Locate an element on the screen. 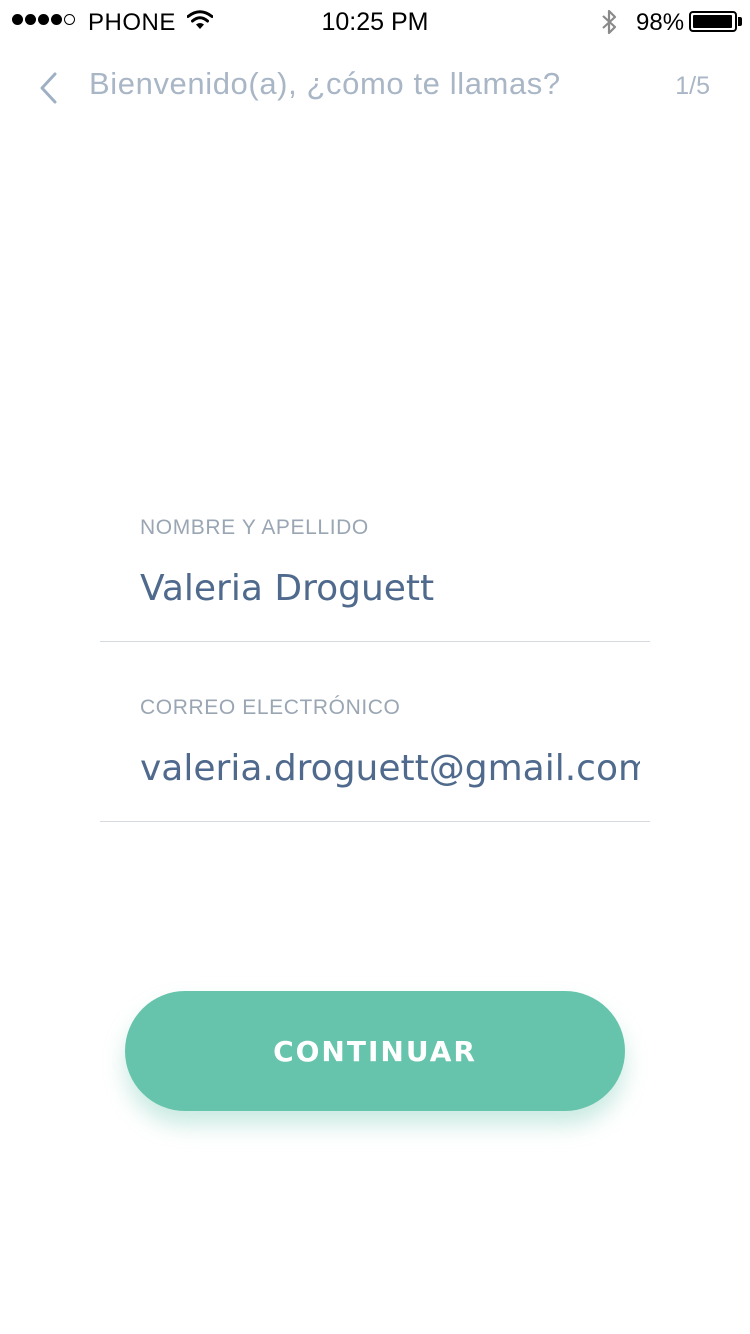  continue-button: CONTINUAR is located at coordinates (375, 1051).